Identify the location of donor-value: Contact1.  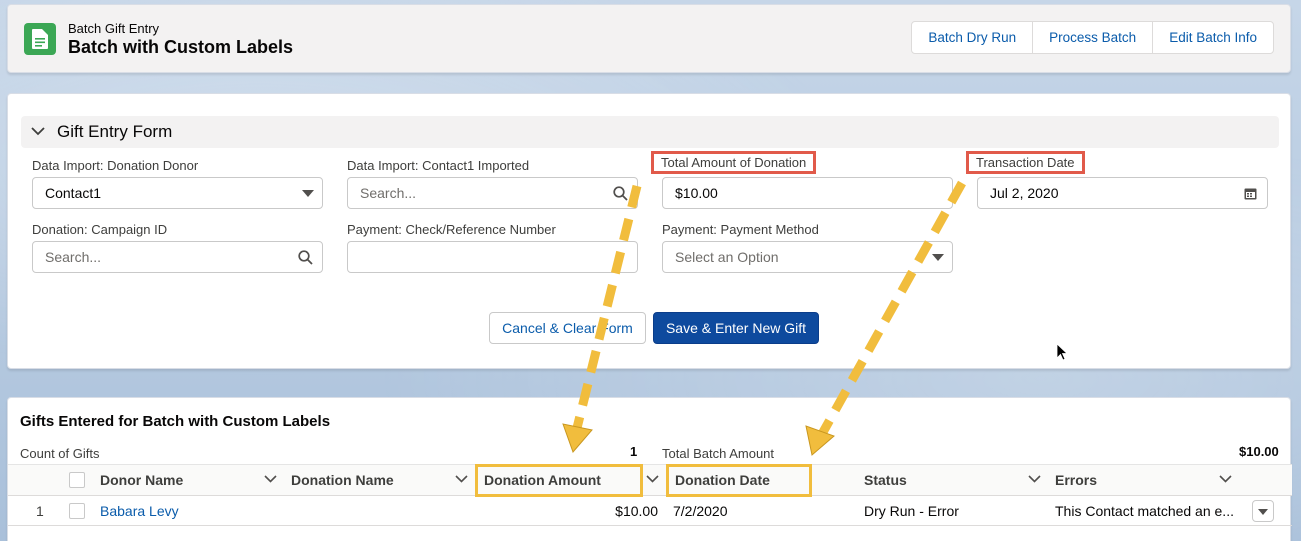
(73, 193).